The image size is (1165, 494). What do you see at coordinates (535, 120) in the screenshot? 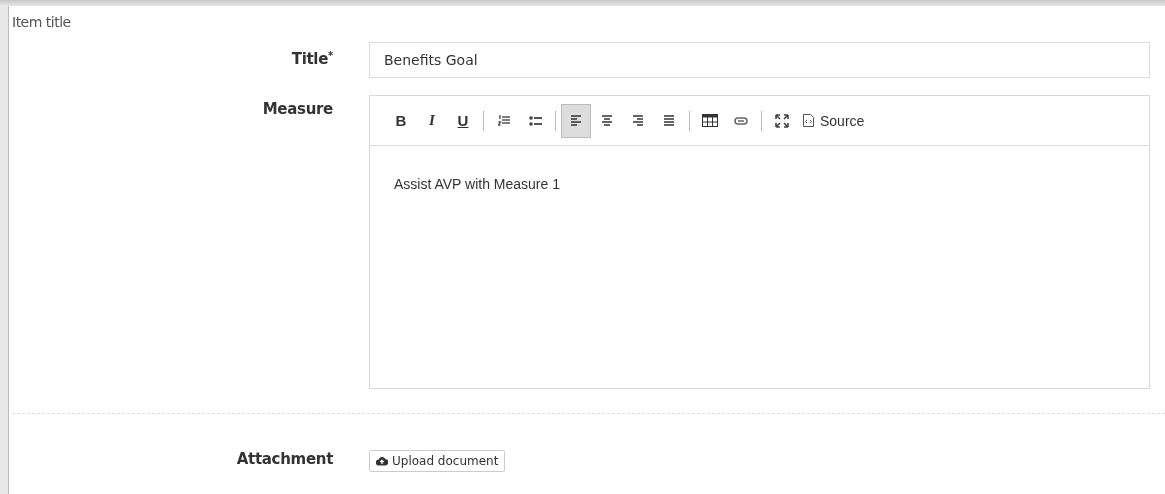
I see `bullet-list-icon` at bounding box center [535, 120].